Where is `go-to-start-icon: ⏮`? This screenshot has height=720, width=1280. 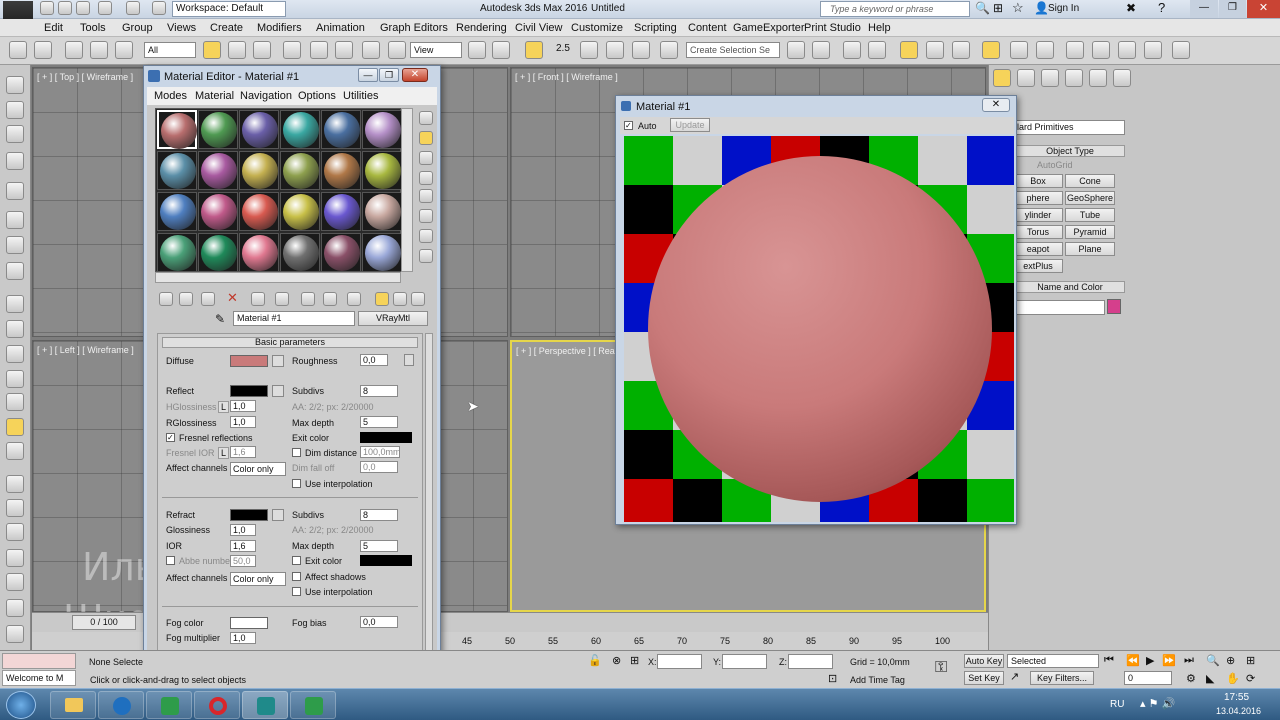 go-to-start-icon: ⏮ is located at coordinates (1109, 660).